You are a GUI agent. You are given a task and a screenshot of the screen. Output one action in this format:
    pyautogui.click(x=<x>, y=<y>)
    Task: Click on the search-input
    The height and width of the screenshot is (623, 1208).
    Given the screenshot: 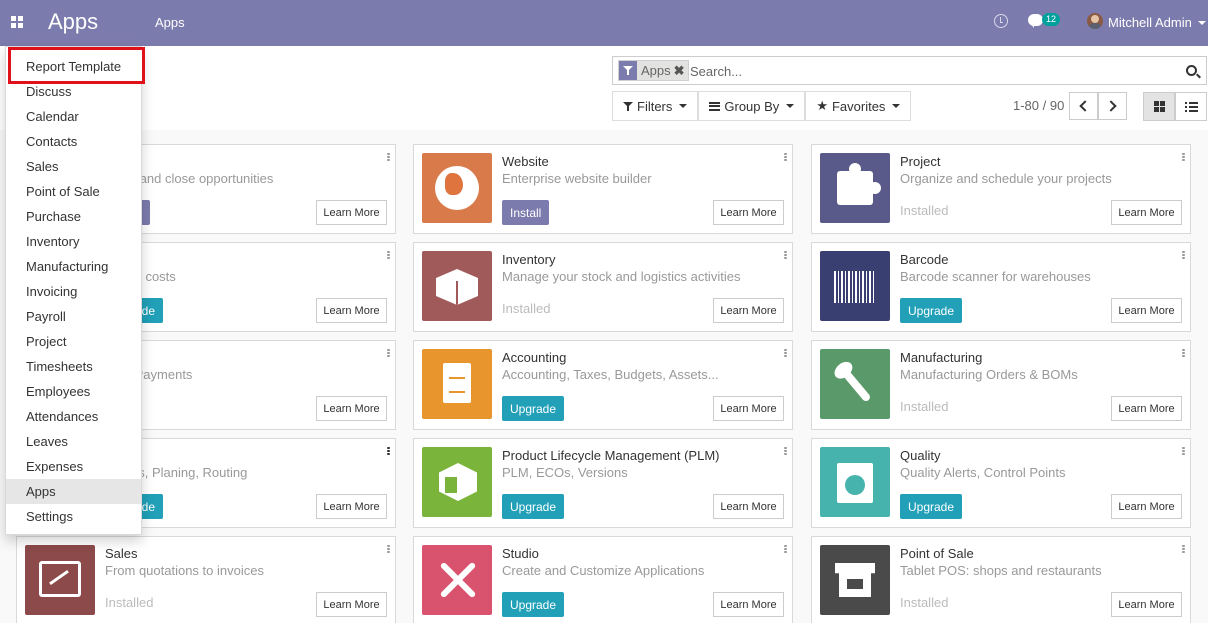 What is the action you would take?
    pyautogui.click(x=930, y=71)
    